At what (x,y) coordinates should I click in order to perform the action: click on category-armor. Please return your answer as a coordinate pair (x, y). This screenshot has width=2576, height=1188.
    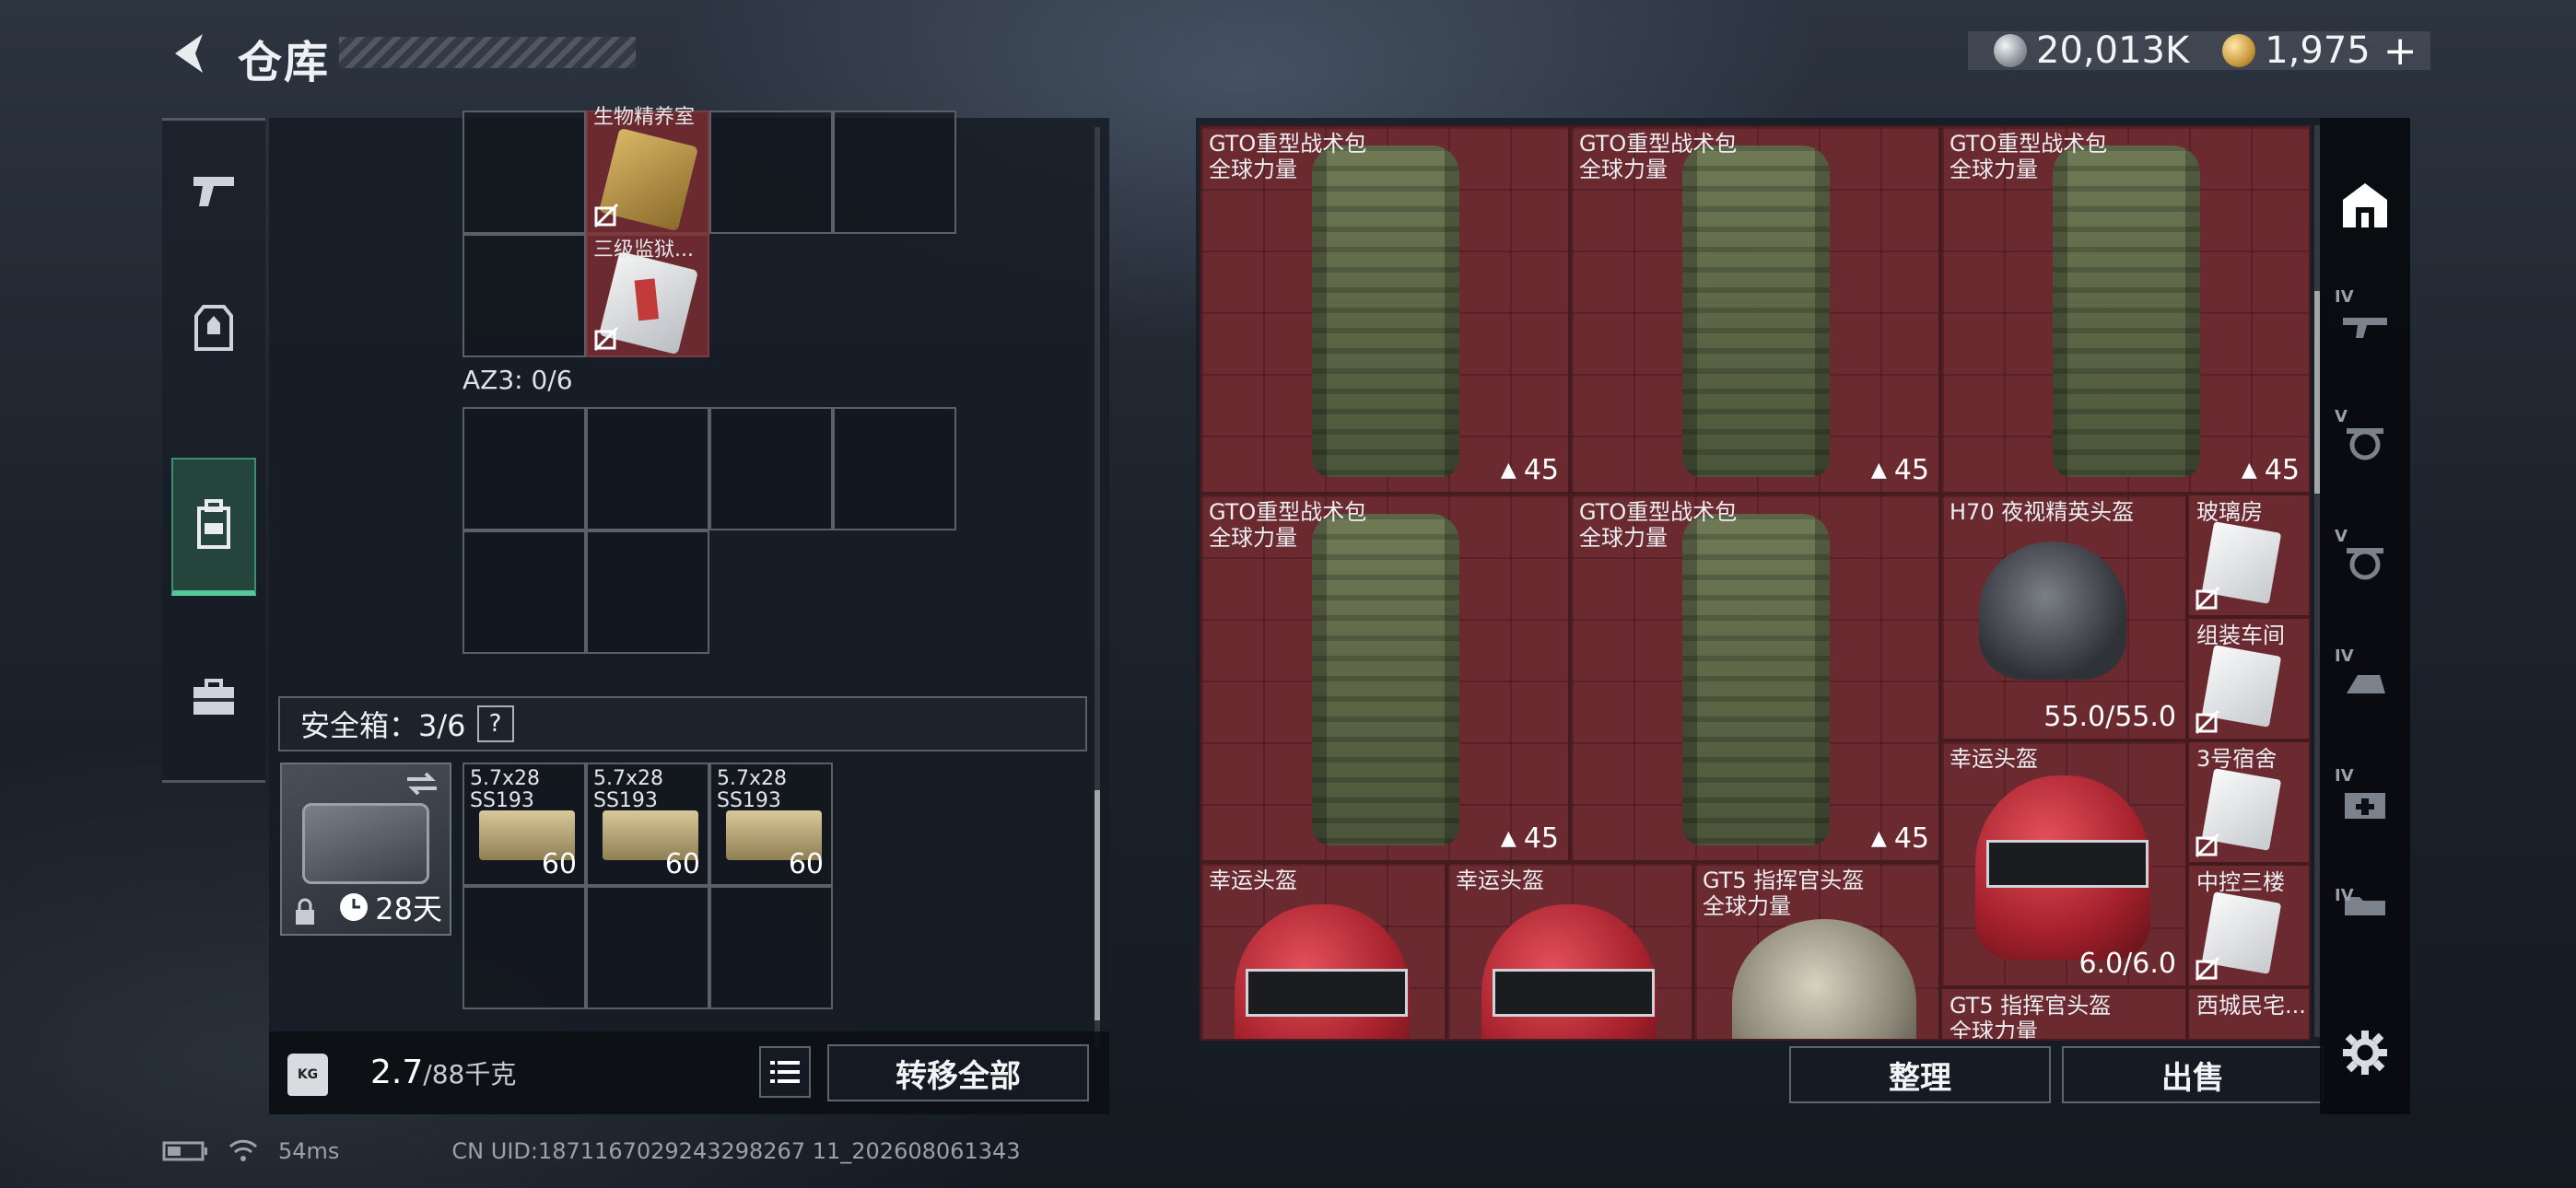
    Looking at the image, I should click on (213, 328).